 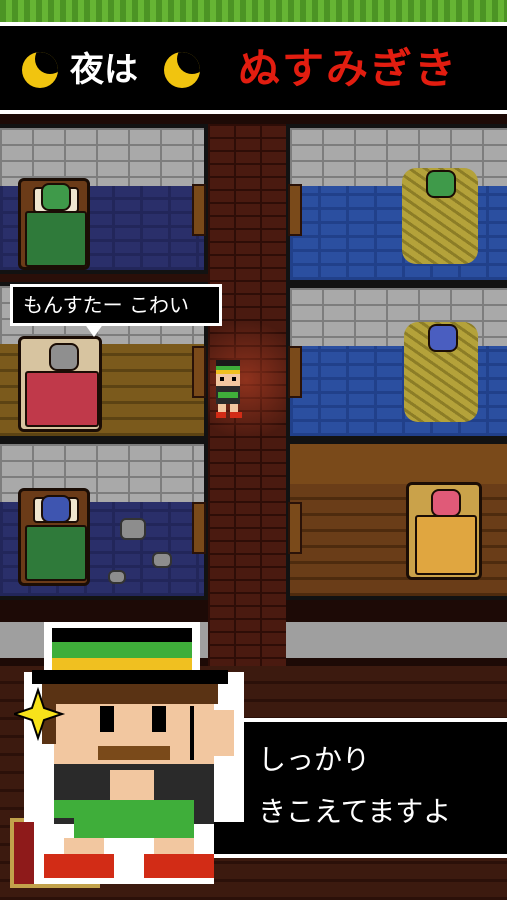 I want to click on red-blanket, so click(x=62, y=399).